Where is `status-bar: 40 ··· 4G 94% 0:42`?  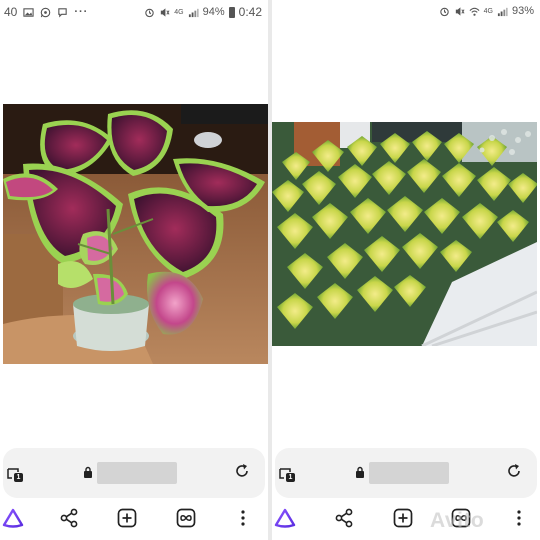 status-bar: 40 ··· 4G 94% 0:42 is located at coordinates (134, 12).